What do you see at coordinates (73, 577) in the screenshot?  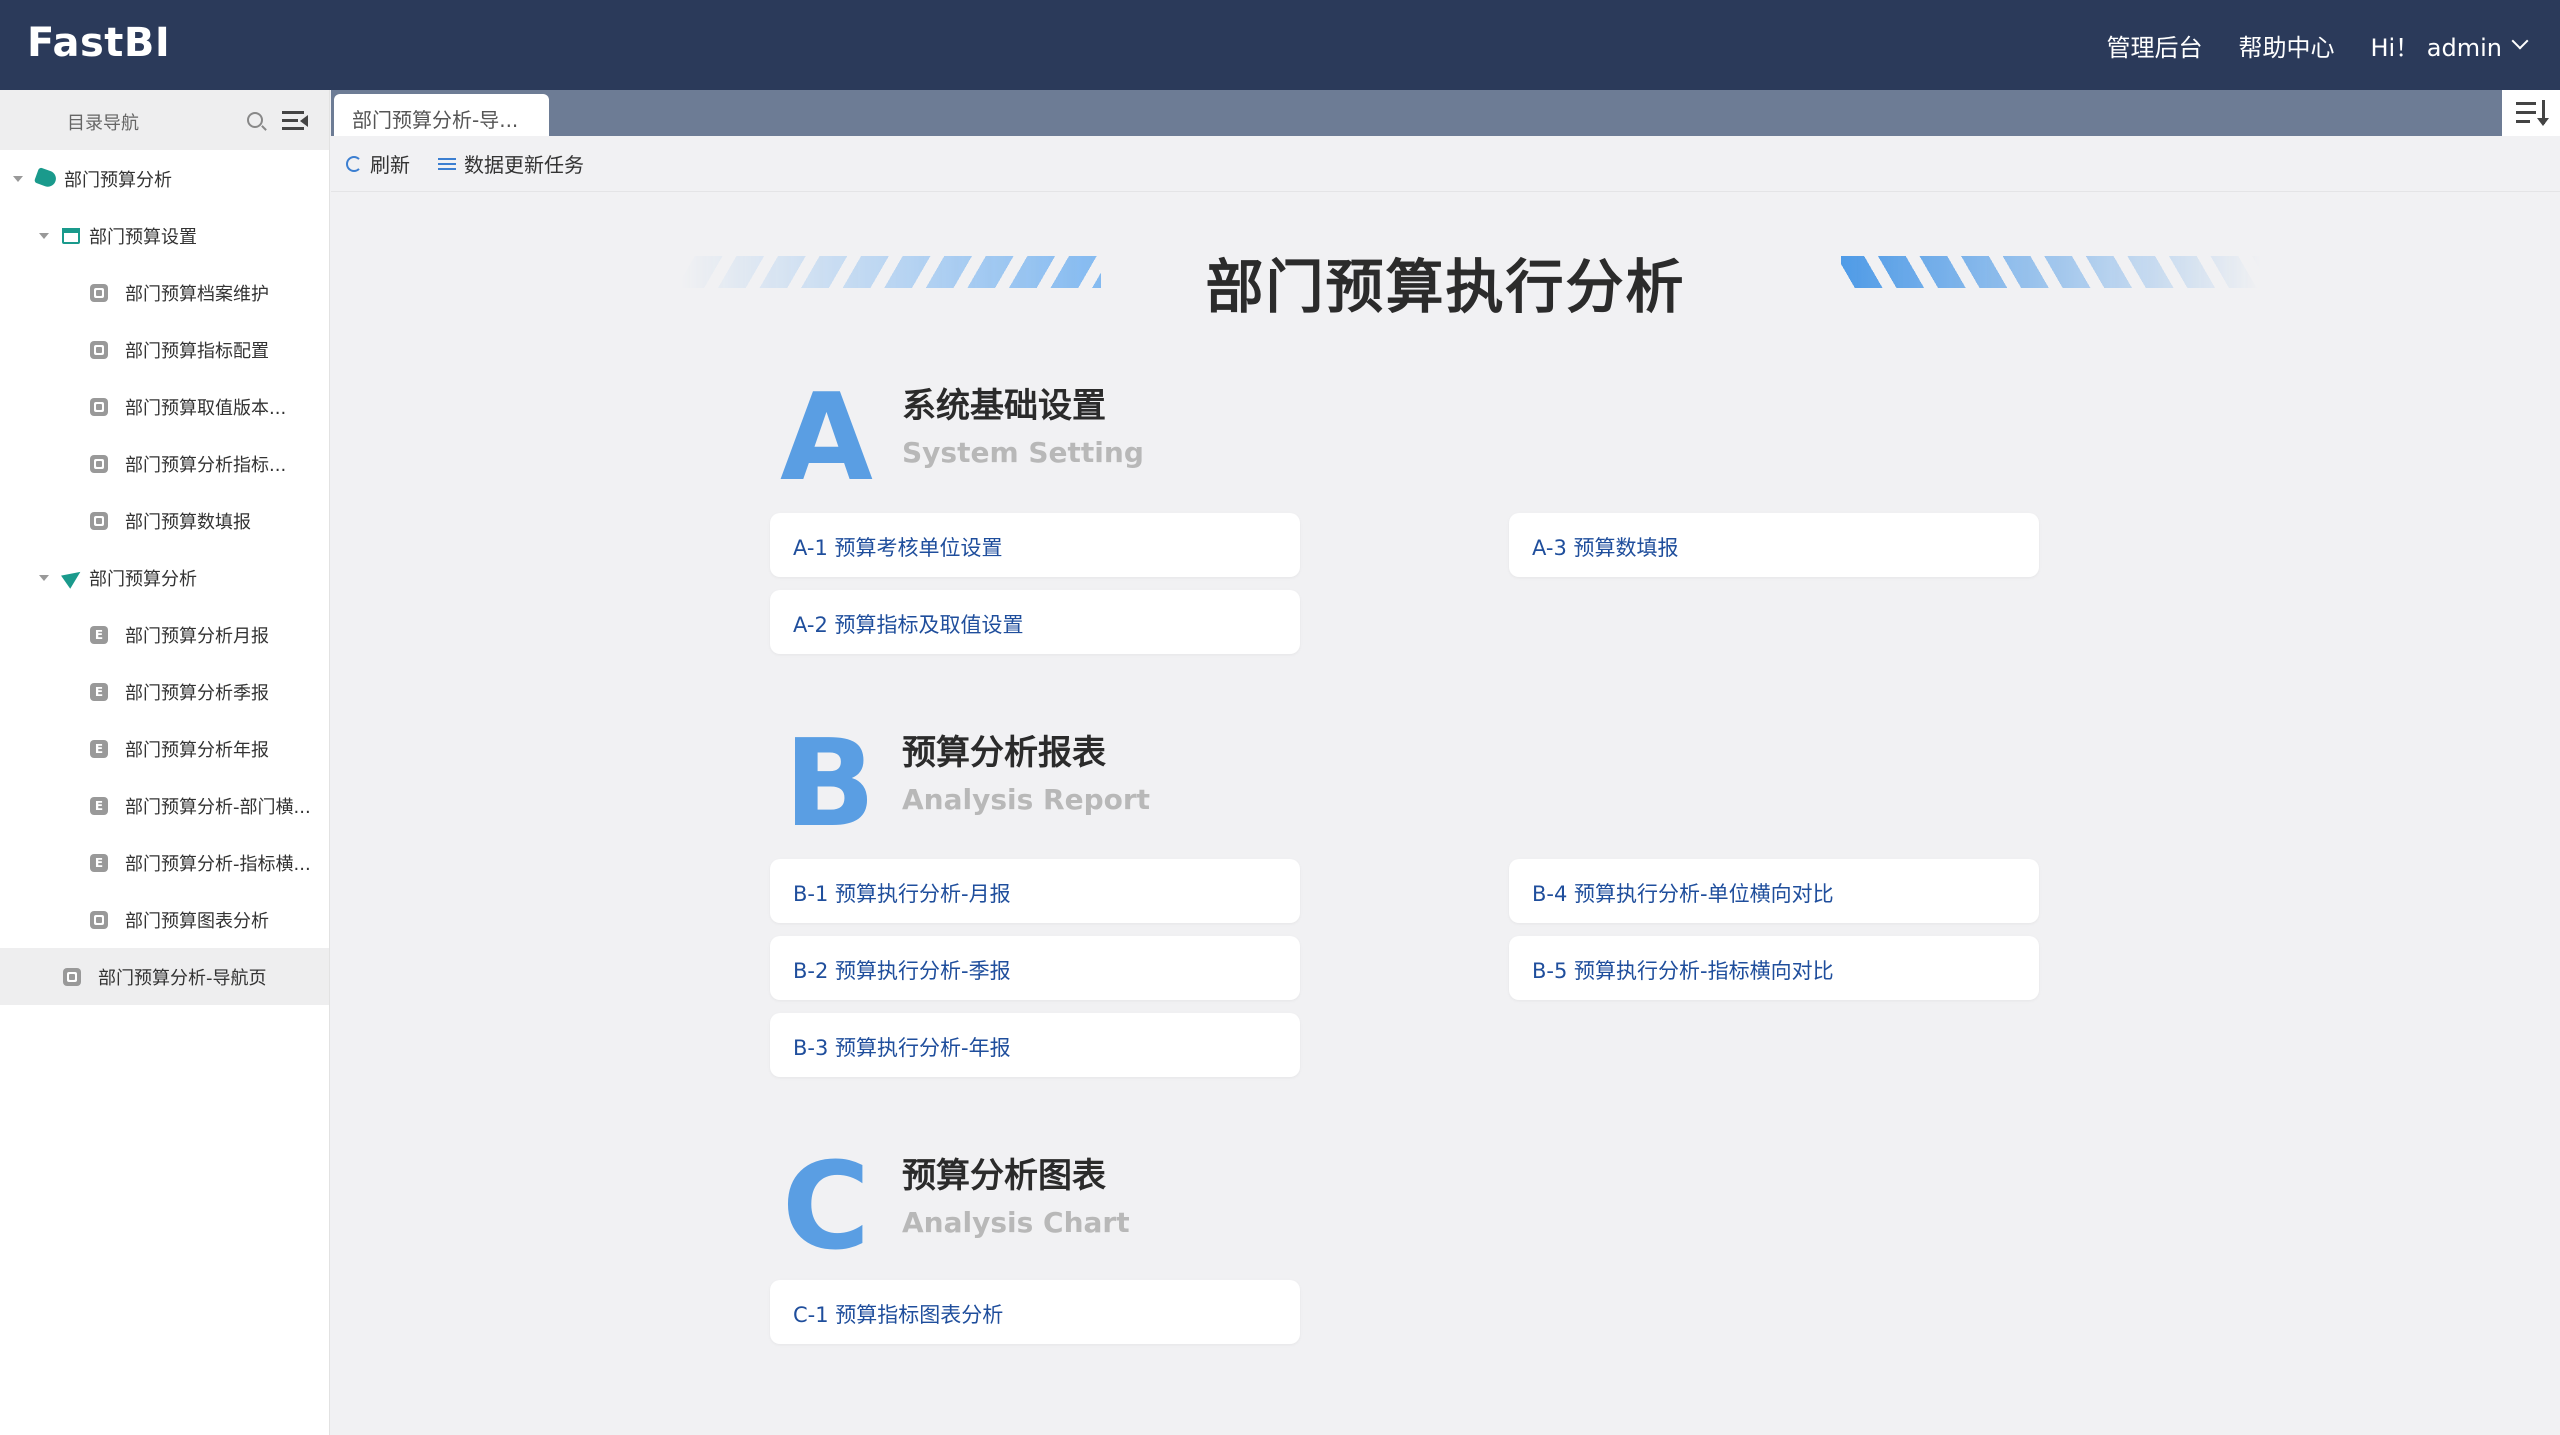 I see `paper-plane-icon` at bounding box center [73, 577].